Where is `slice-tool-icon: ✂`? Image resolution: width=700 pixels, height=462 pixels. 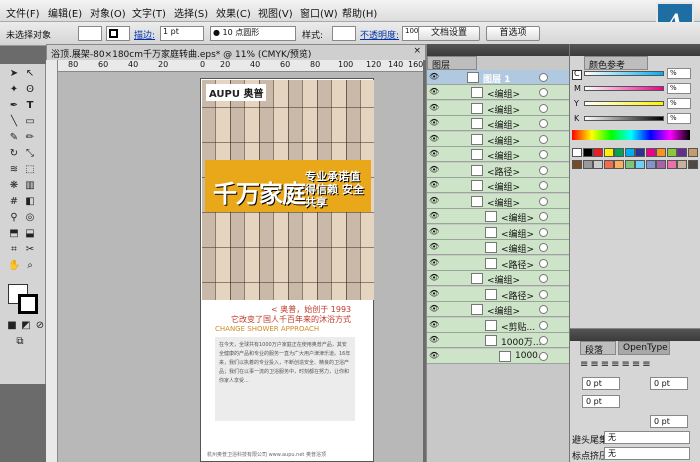 slice-tool-icon: ✂ is located at coordinates (30, 250).